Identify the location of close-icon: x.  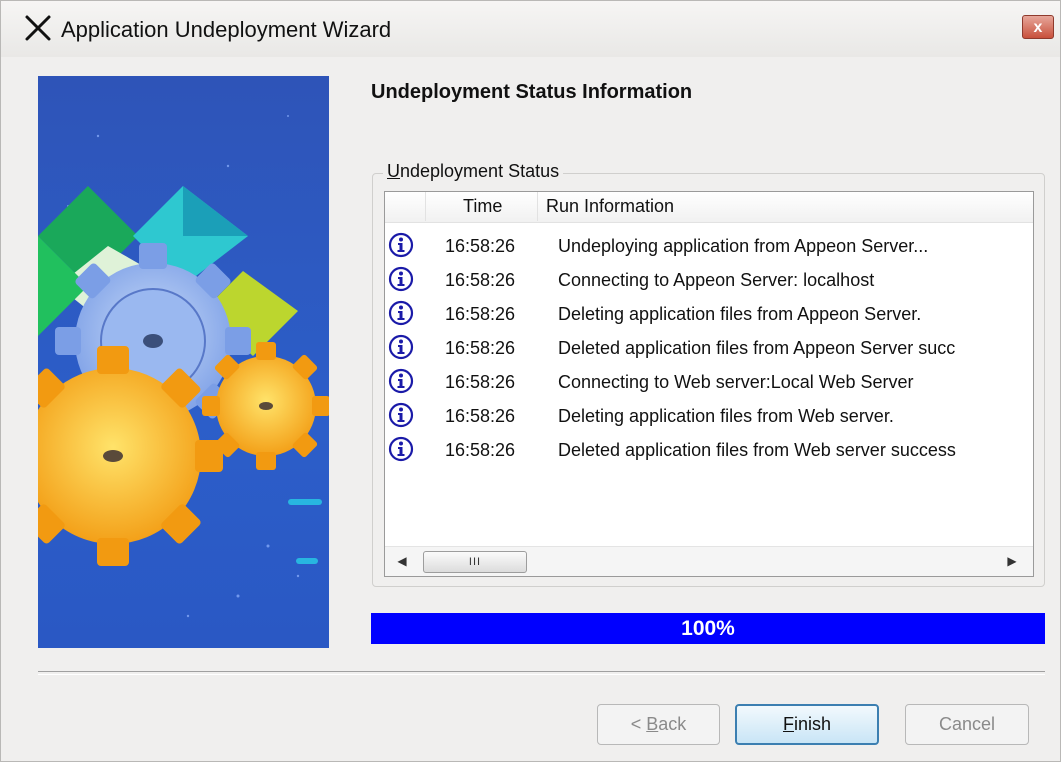
(1038, 27).